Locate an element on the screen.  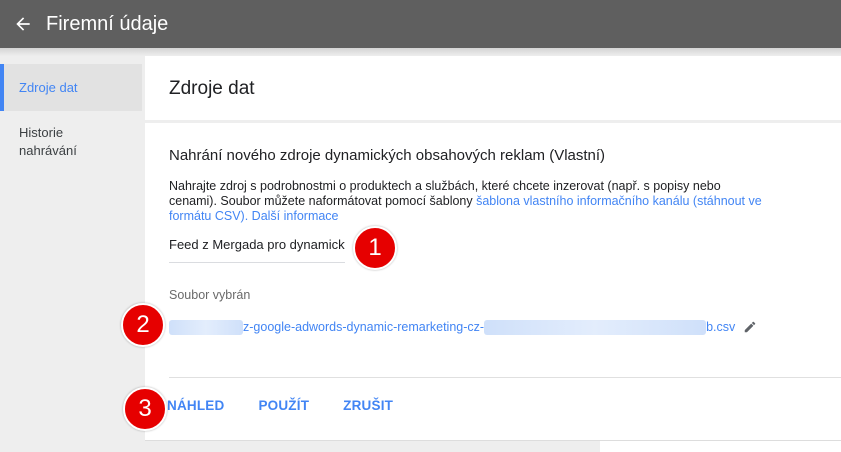
sidebar: Zdroje dat Historie nahrávání is located at coordinates (71, 254).